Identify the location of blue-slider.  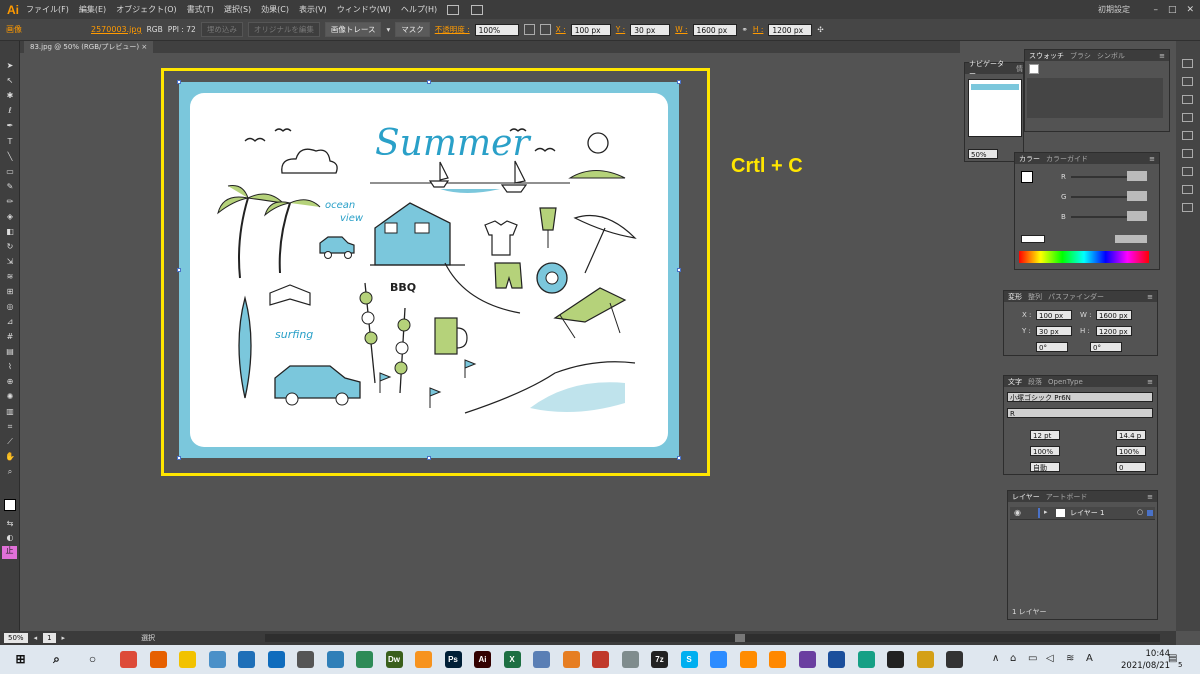
(1101, 217).